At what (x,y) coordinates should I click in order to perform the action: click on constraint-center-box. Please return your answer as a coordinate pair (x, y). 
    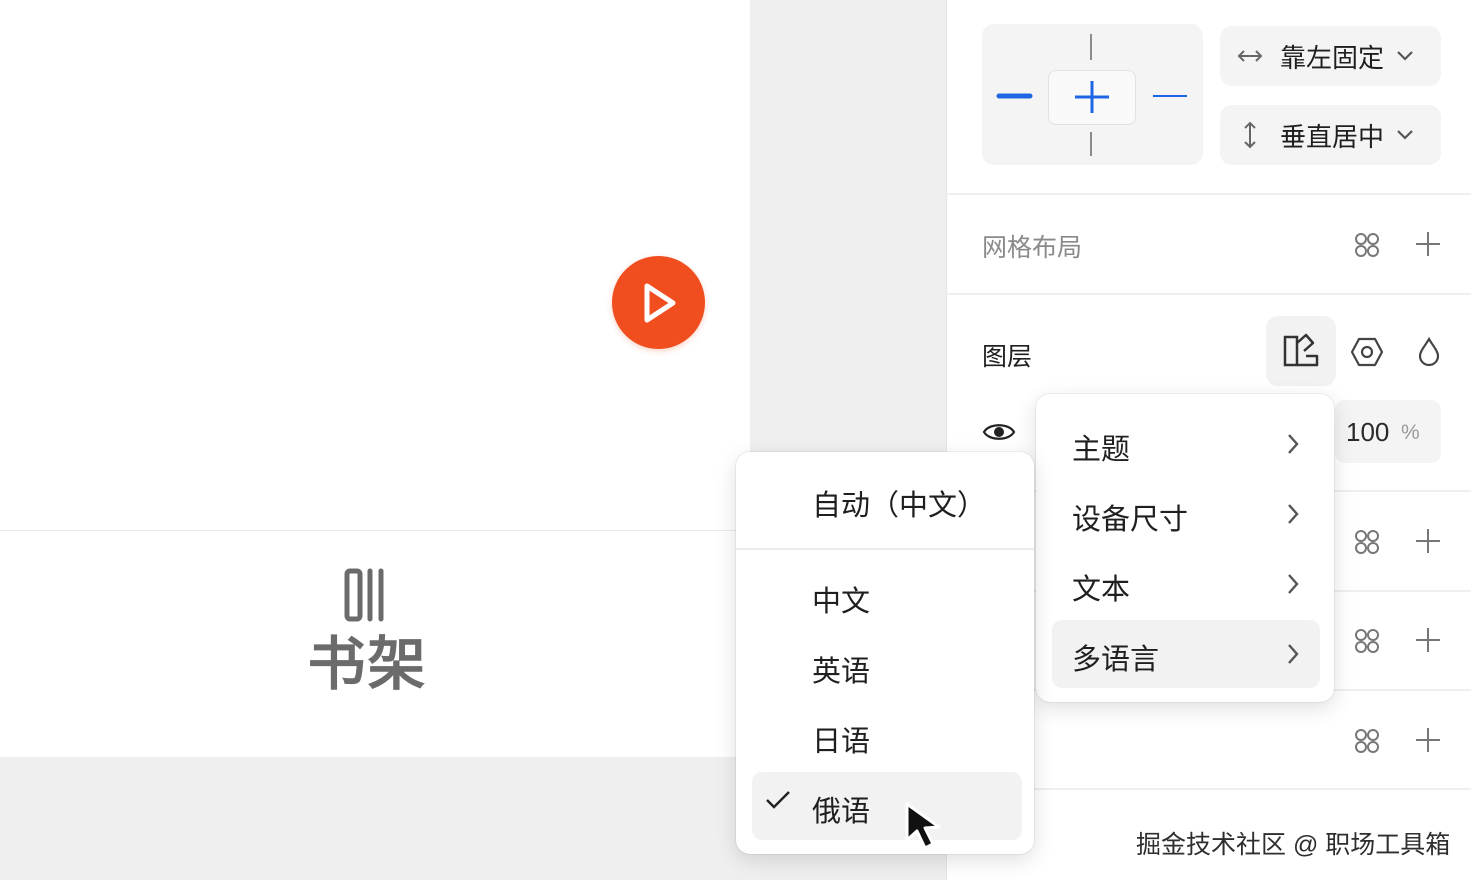
    Looking at the image, I should click on (1092, 97).